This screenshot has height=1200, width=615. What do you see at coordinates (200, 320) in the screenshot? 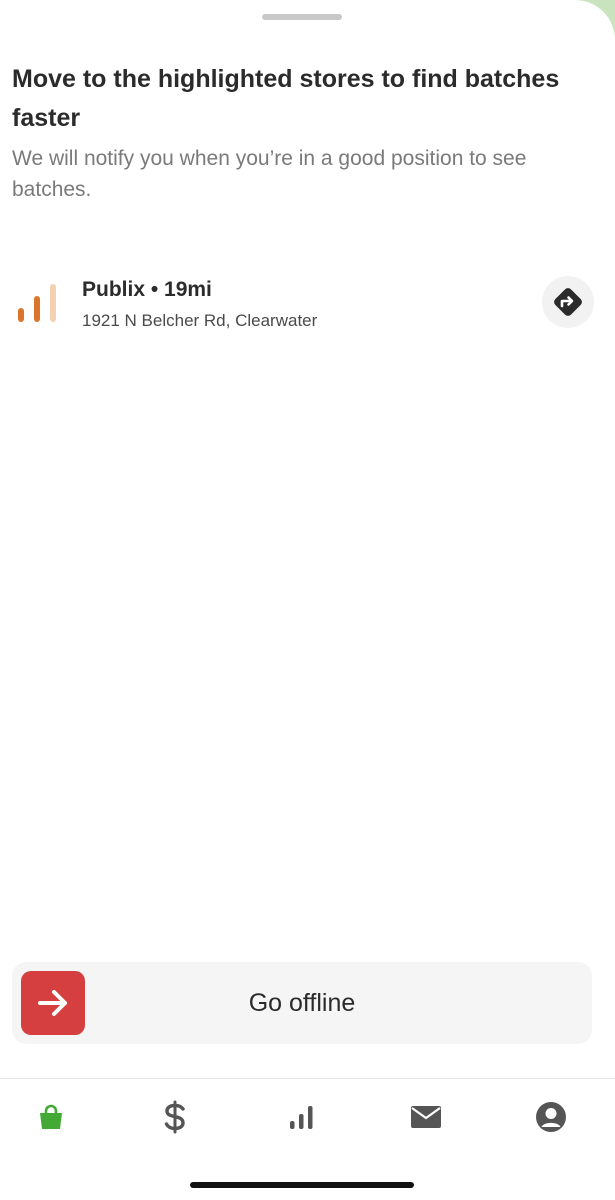
I see `store-address: 1921 N Belcher Rd, Clearwater` at bounding box center [200, 320].